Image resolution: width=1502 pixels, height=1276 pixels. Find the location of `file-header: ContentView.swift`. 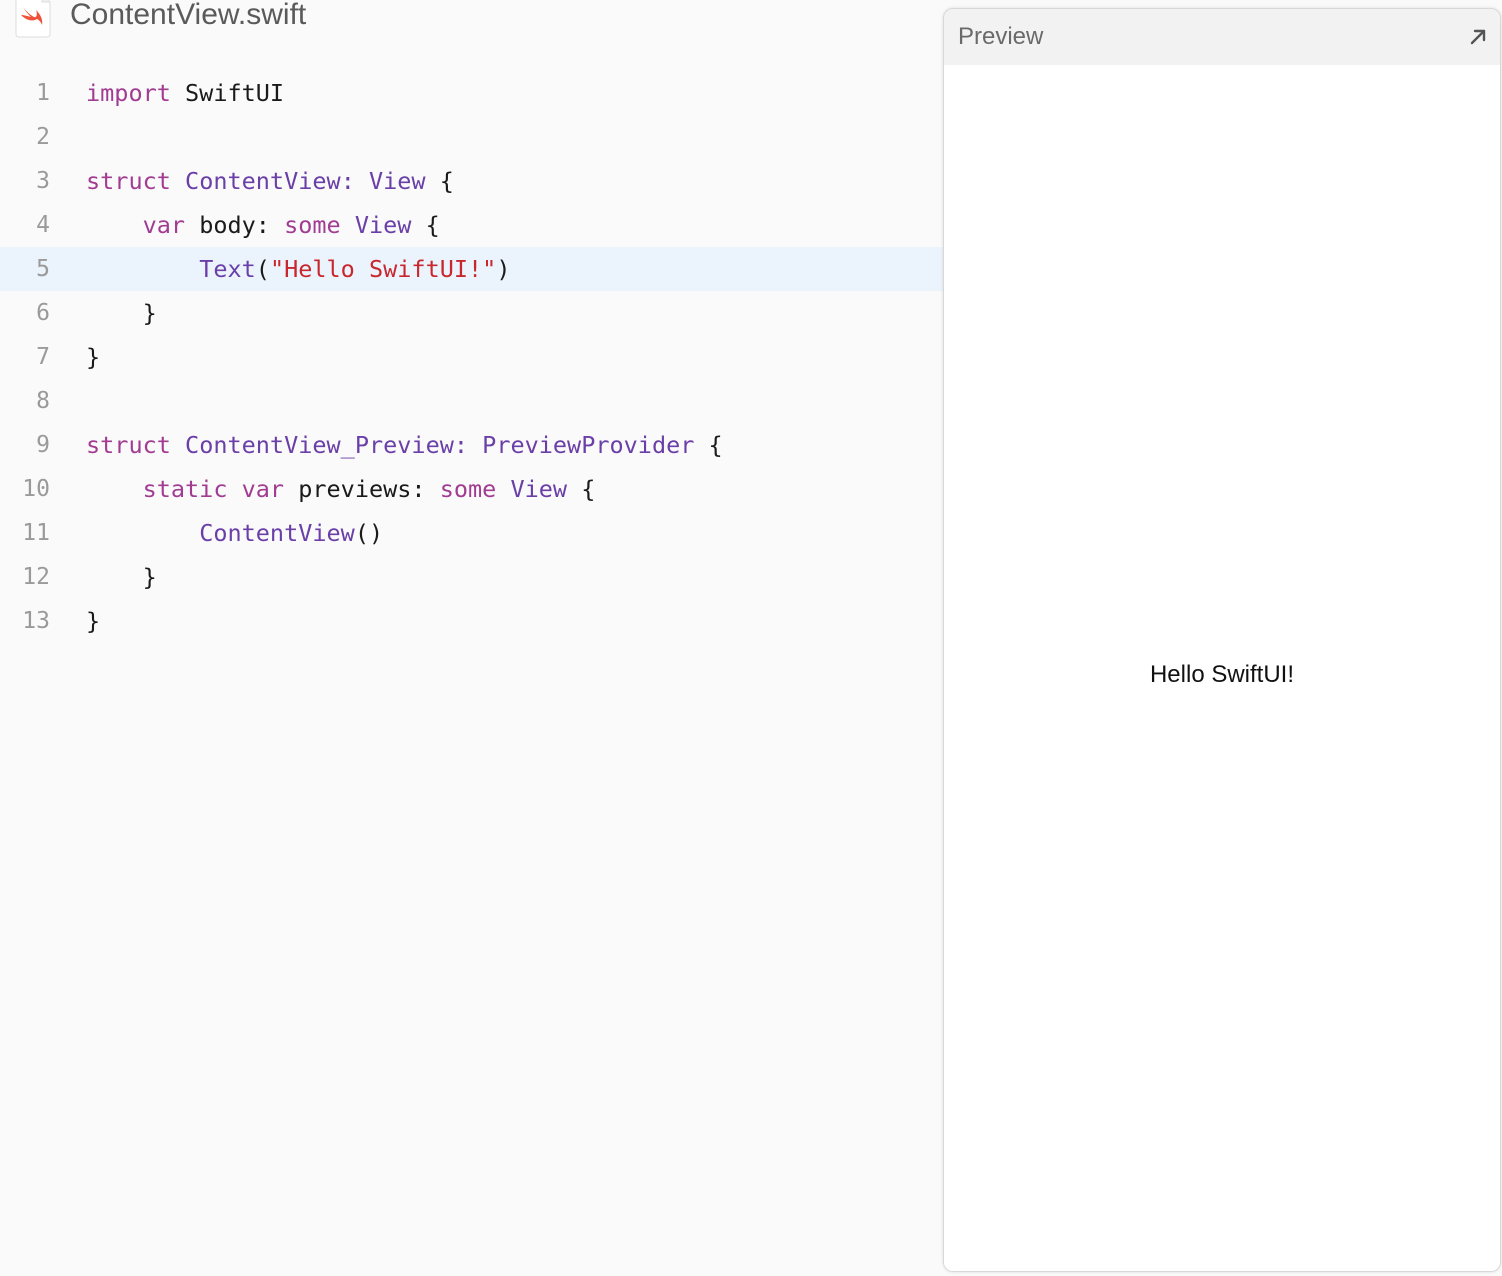

file-header: ContentView.swift is located at coordinates (450, 20).